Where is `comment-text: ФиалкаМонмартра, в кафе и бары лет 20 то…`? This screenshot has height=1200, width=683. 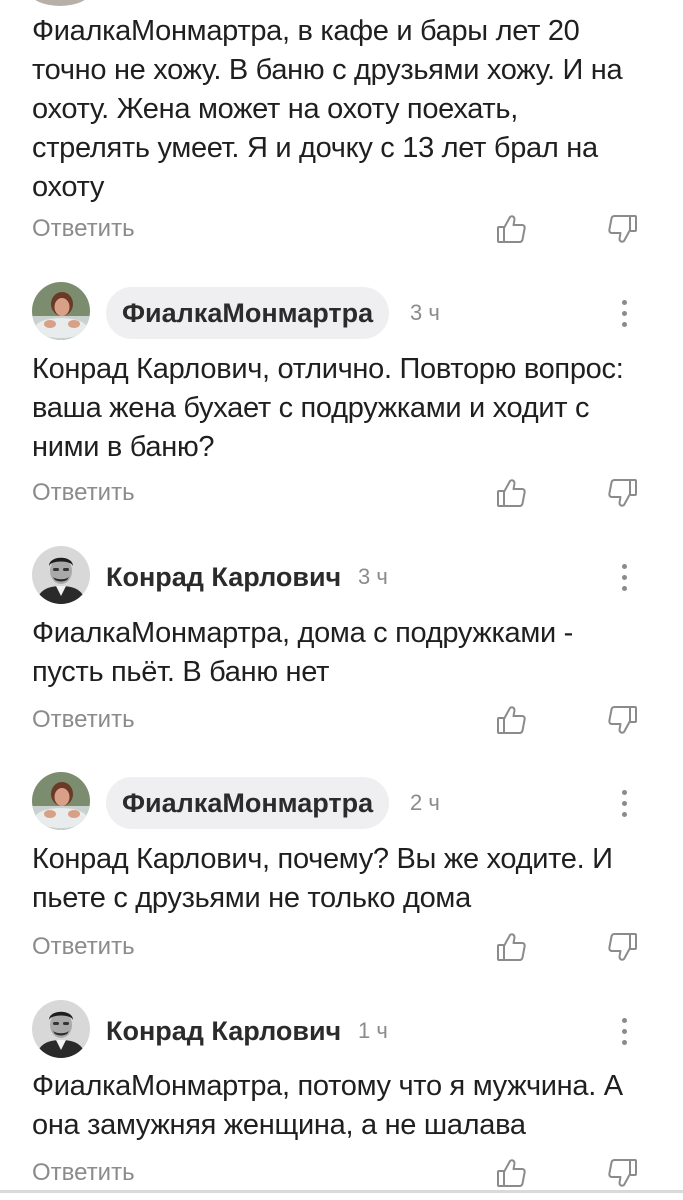 comment-text: ФиалкаМонмартра, в кафе и бары лет 20 то… is located at coordinates (327, 109).